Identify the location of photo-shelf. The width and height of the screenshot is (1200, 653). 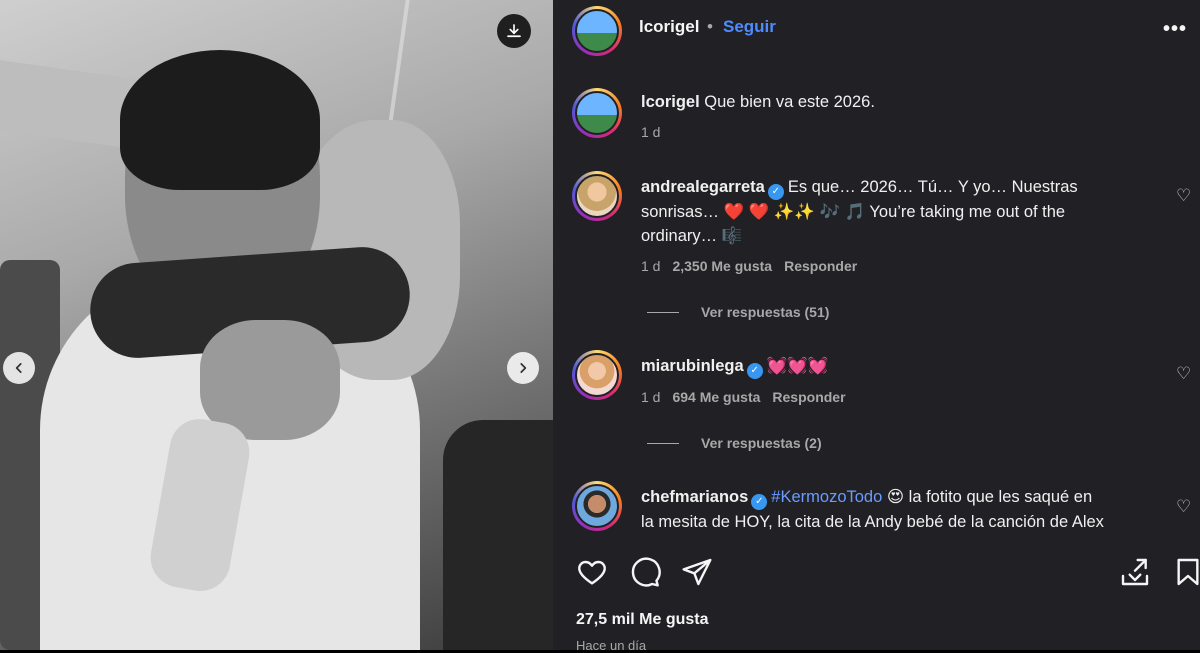
(70, 105).